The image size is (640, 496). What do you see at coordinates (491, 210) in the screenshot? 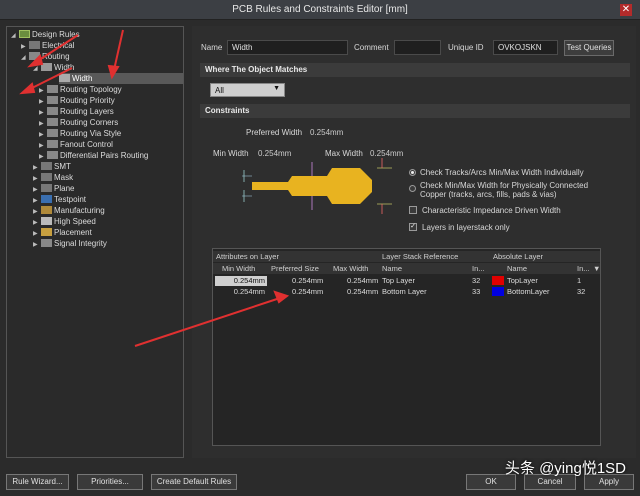
I see `impedance-driven-label: Characteristic Impedance Driven Width` at bounding box center [491, 210].